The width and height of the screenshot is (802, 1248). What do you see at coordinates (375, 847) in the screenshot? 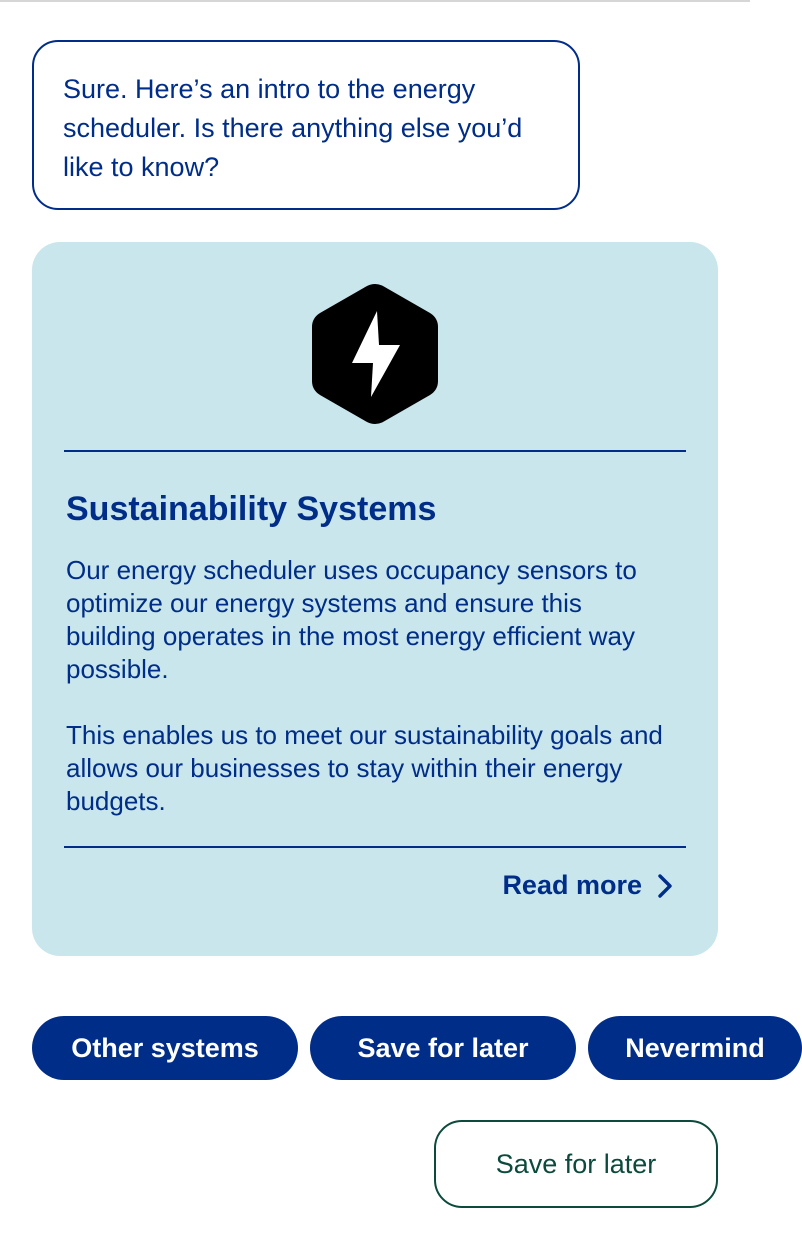
I see `card-divider-bottom` at bounding box center [375, 847].